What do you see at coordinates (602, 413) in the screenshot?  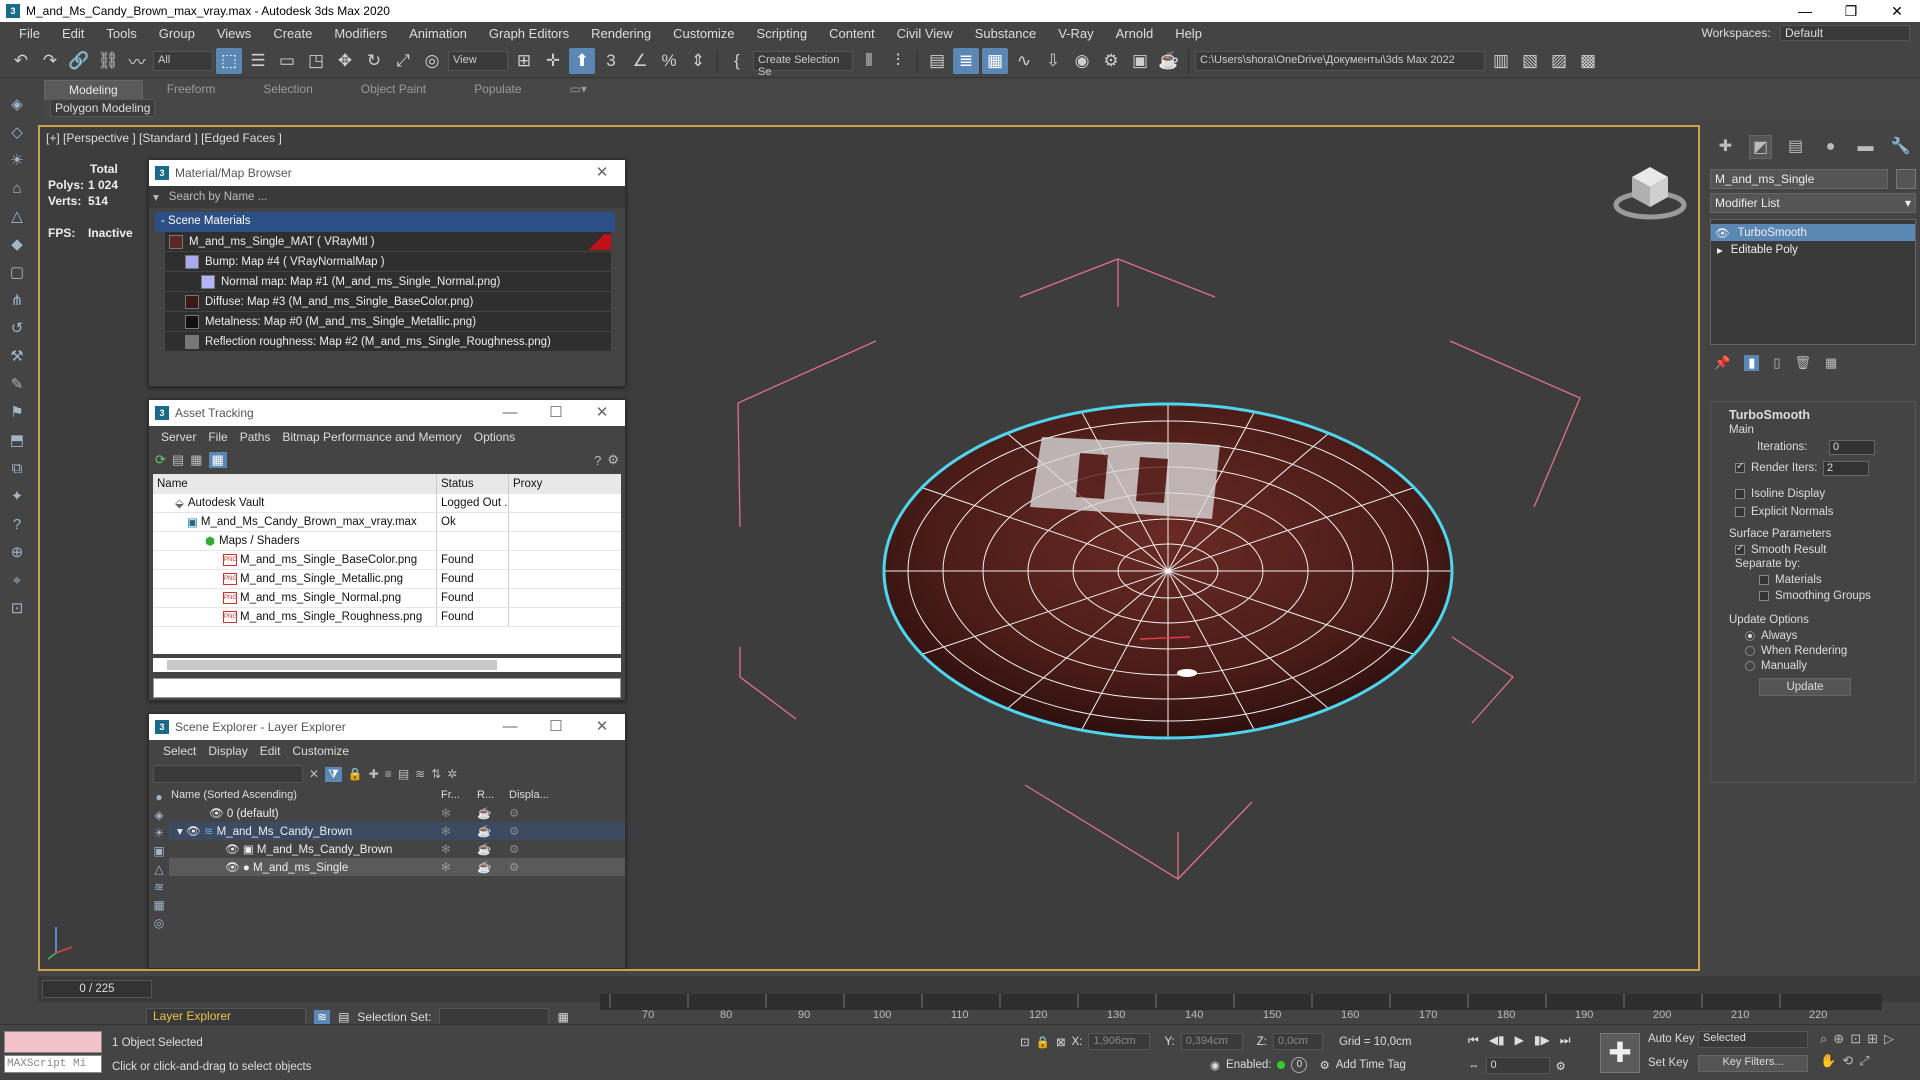 I see `asset-tracking-close-button: ✕` at bounding box center [602, 413].